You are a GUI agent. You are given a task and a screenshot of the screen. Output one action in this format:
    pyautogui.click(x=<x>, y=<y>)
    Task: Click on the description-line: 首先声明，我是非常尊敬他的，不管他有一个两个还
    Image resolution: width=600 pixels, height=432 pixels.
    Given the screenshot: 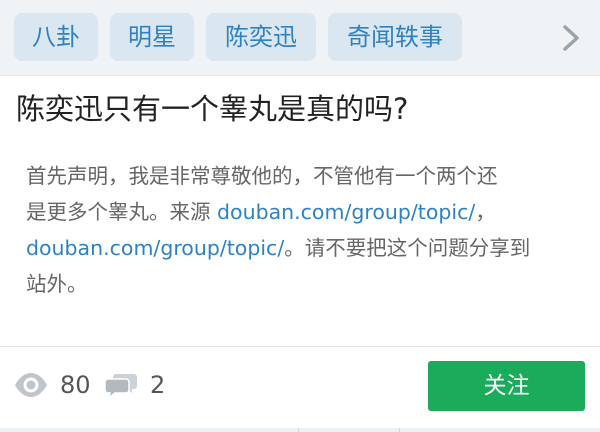 What is the action you would take?
    pyautogui.click(x=262, y=176)
    